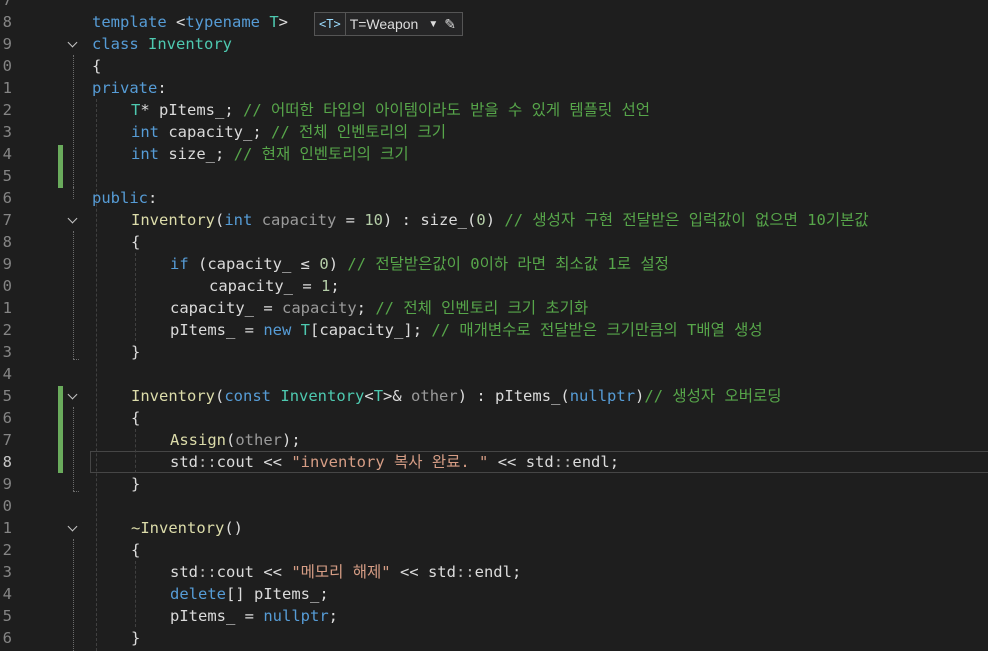 This screenshot has height=651, width=988. I want to click on keyword: template, so click(129, 22).